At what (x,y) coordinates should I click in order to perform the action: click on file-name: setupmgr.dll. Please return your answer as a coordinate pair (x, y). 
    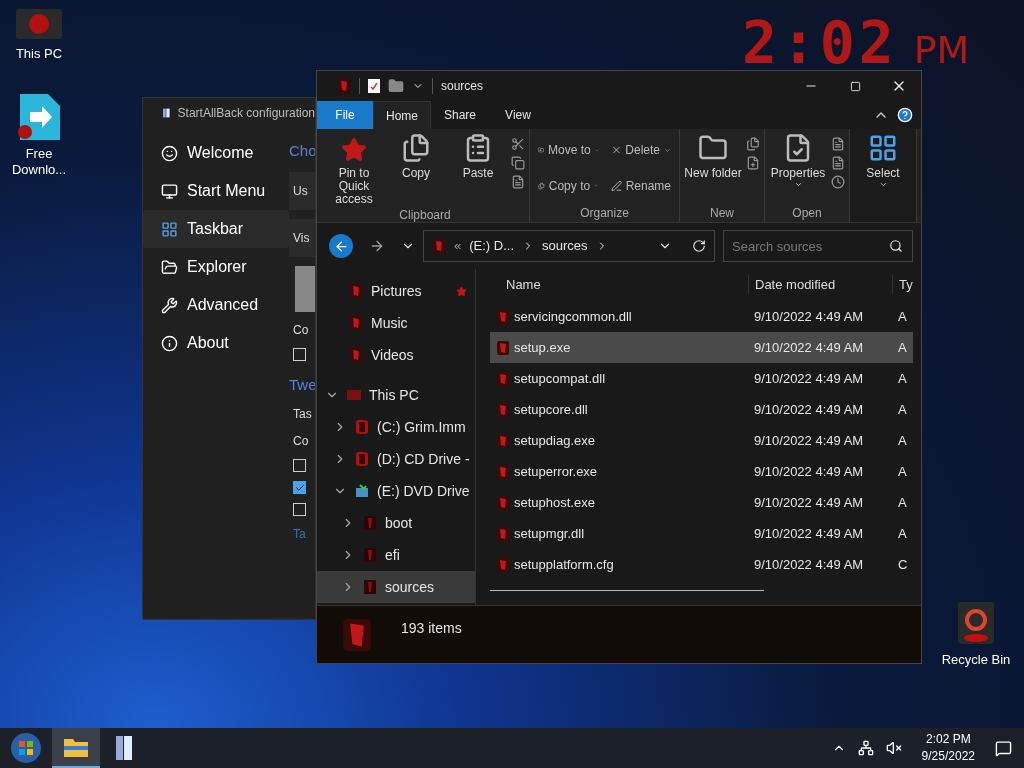
    Looking at the image, I should click on (550, 533).